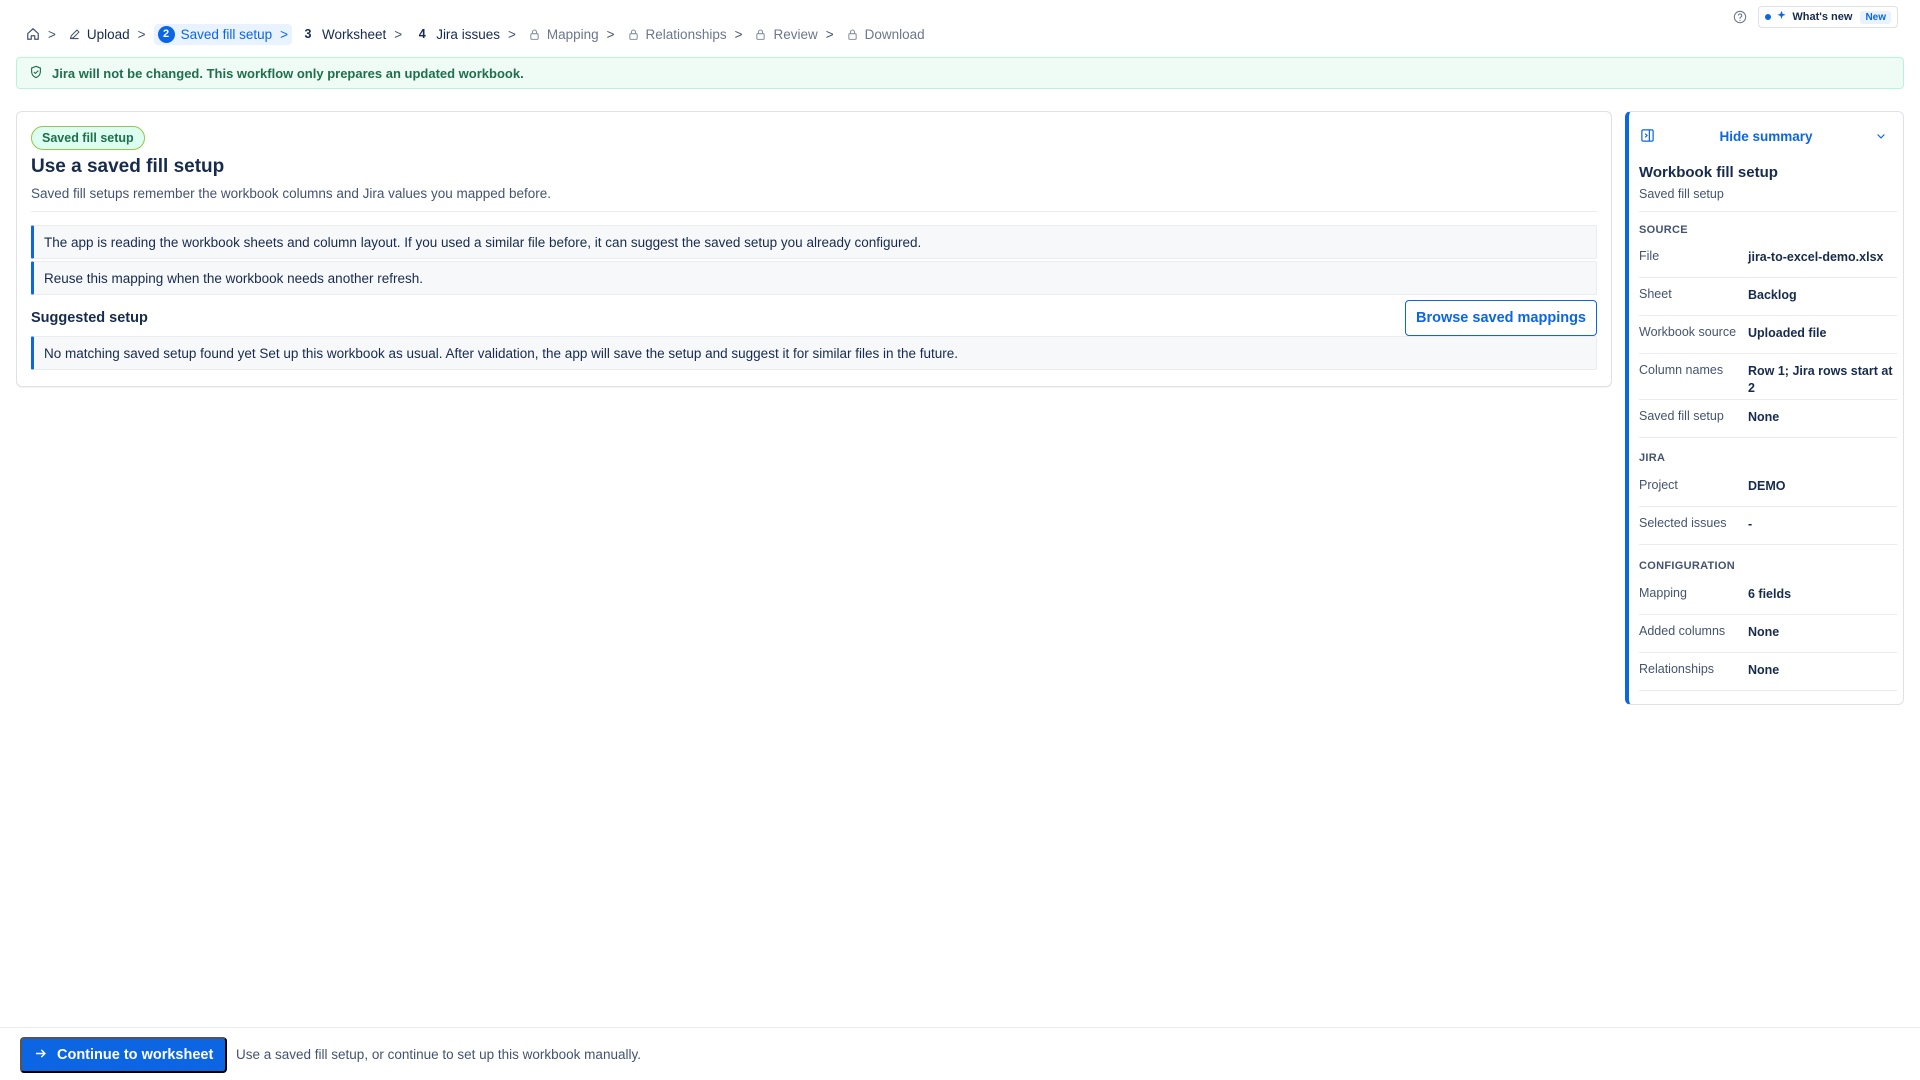  I want to click on summary-value: 6 fields, so click(1770, 594).